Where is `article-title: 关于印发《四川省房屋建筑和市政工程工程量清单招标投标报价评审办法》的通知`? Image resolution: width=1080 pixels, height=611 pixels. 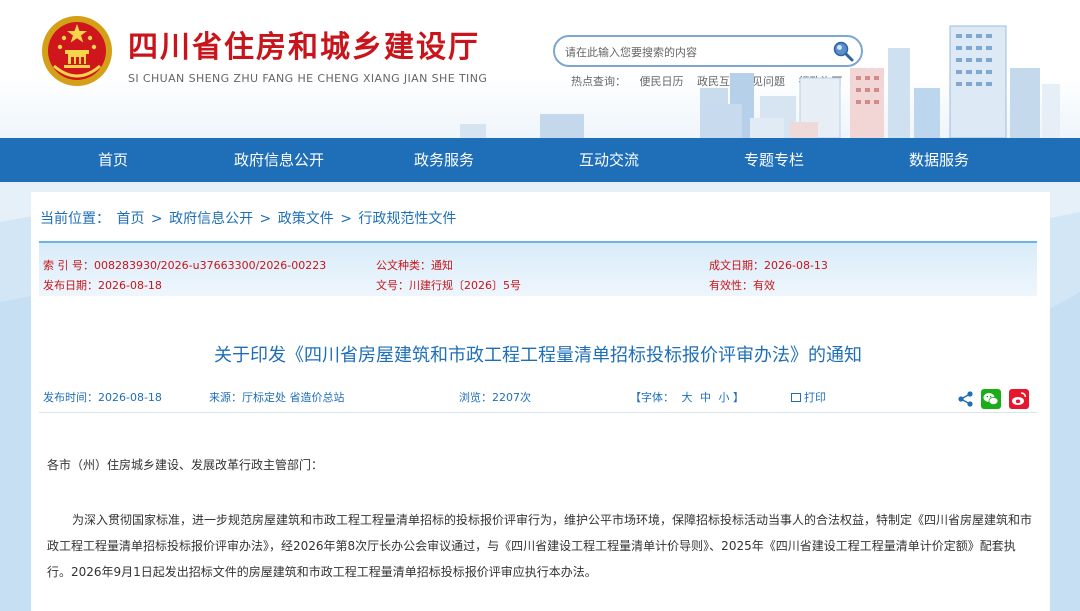 article-title: 关于印发《四川省房屋建筑和市政工程工程量清单招标投标报价评审办法》的通知 is located at coordinates (538, 355).